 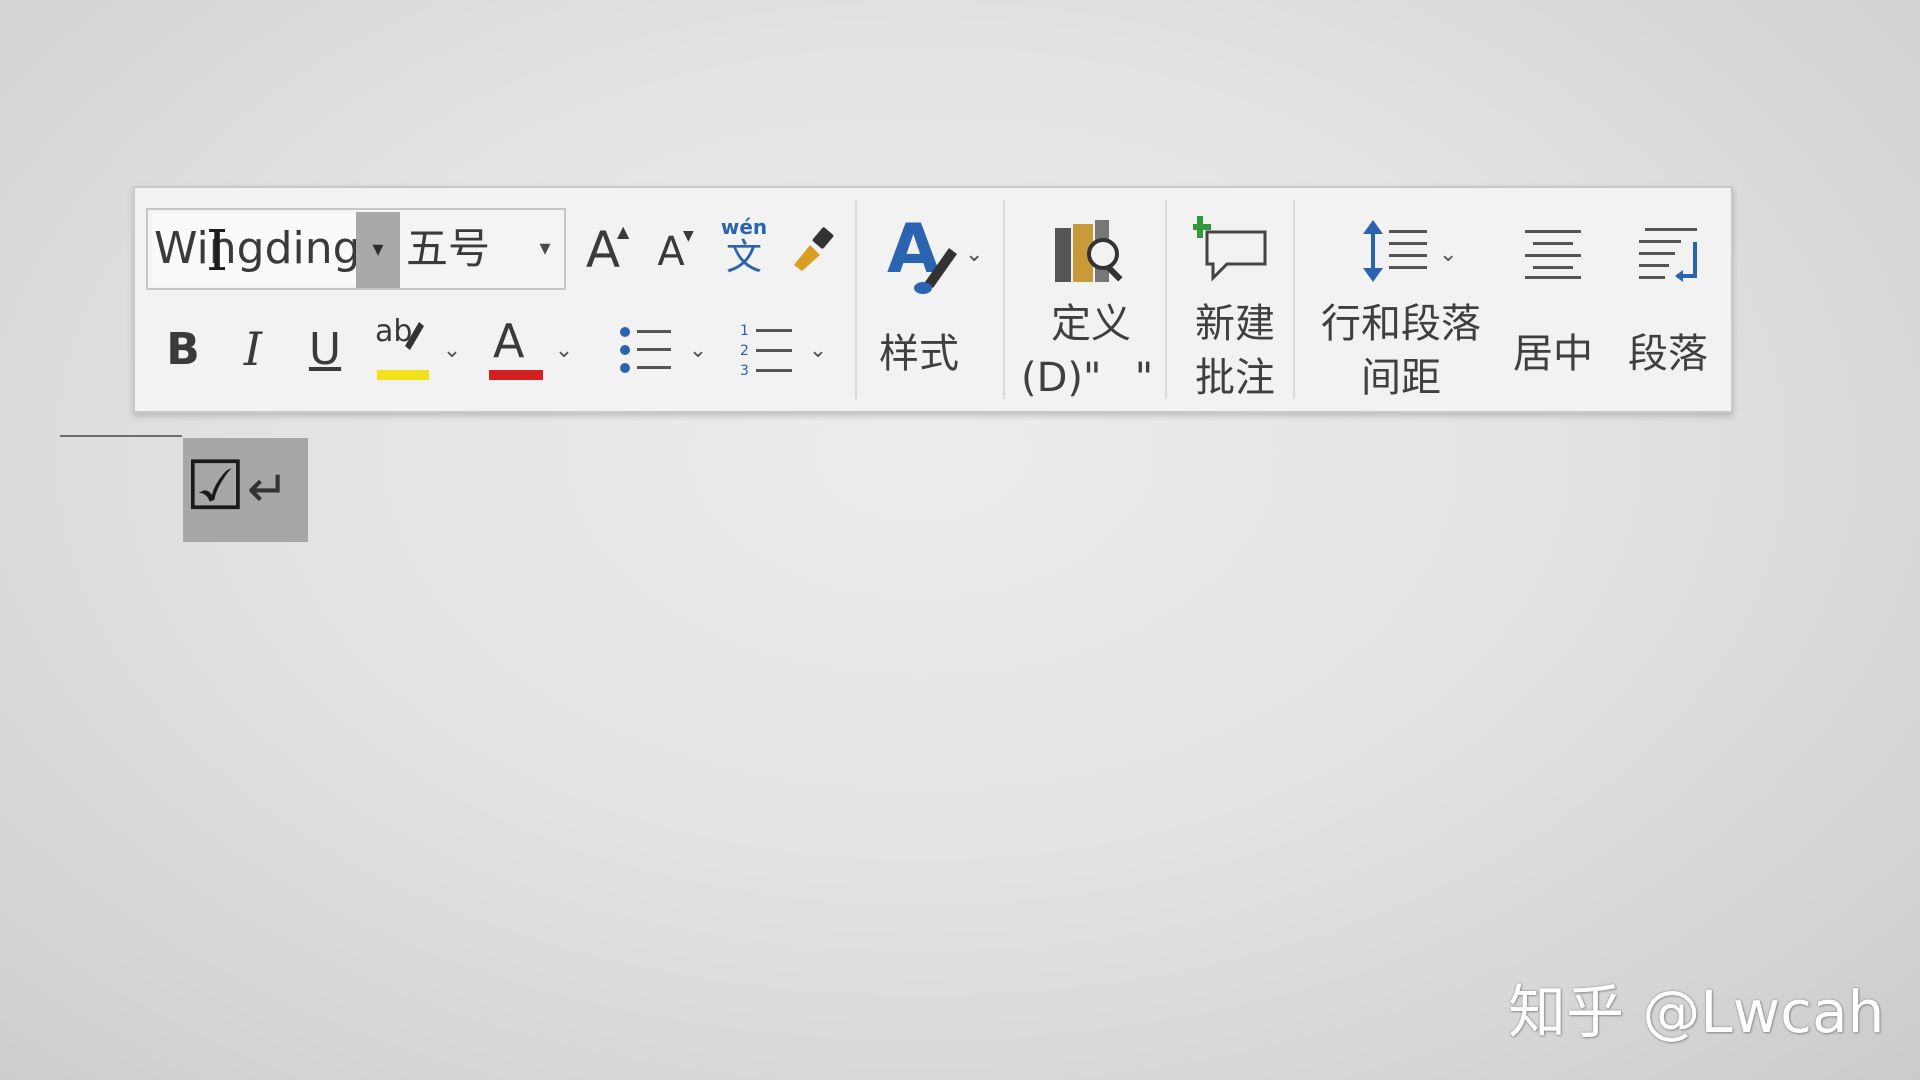 I want to click on font-color-bar, so click(x=516, y=375).